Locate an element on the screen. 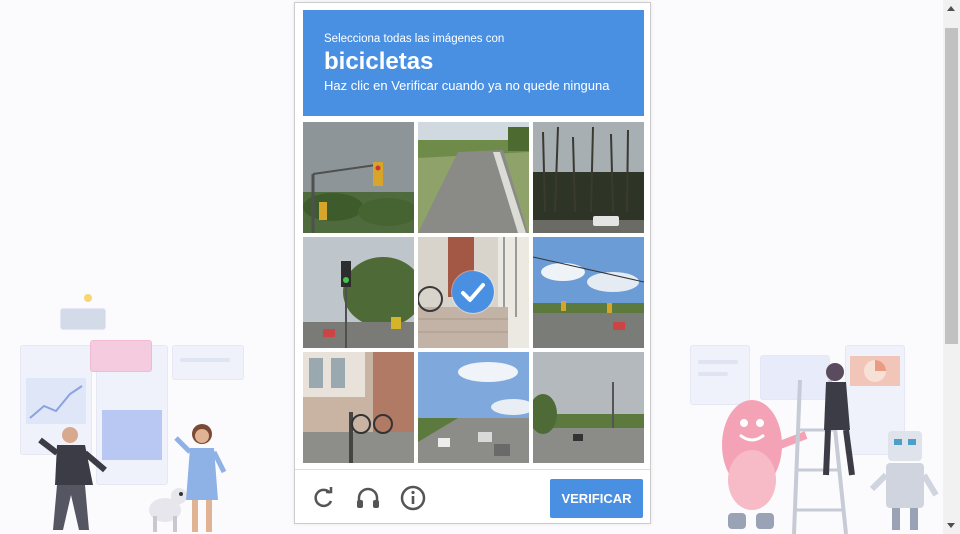 The width and height of the screenshot is (960, 534). scrollbar-thumb is located at coordinates (951, 186).